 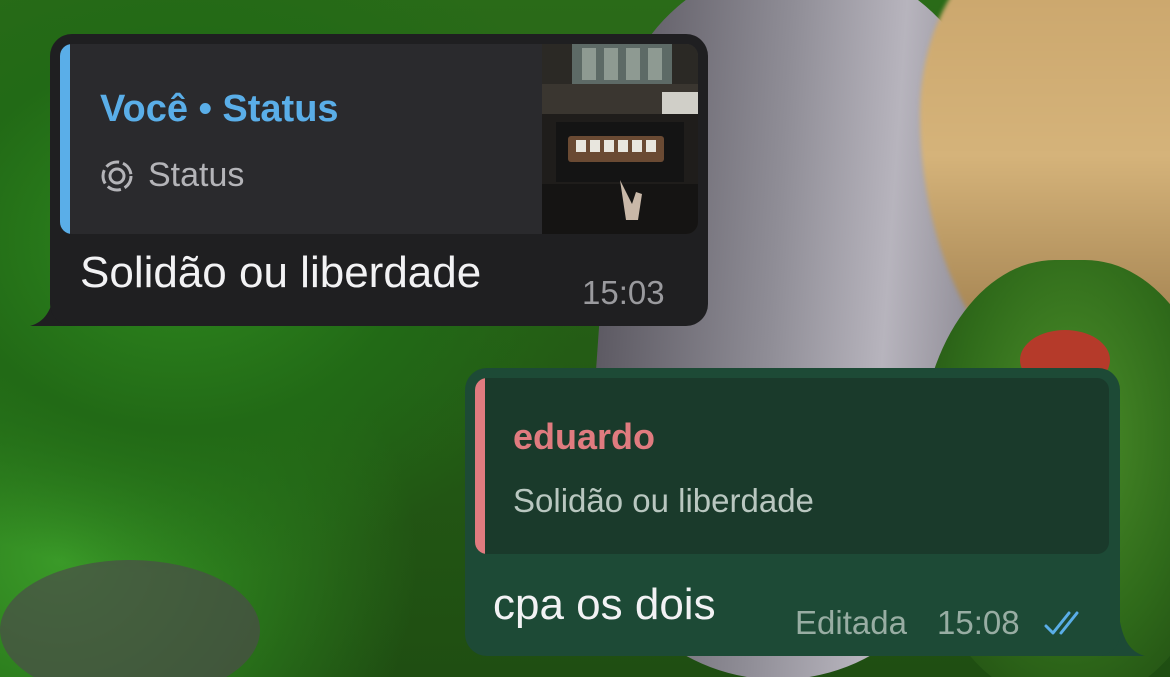 I want to click on status-thumbnail-image, so click(x=620, y=139).